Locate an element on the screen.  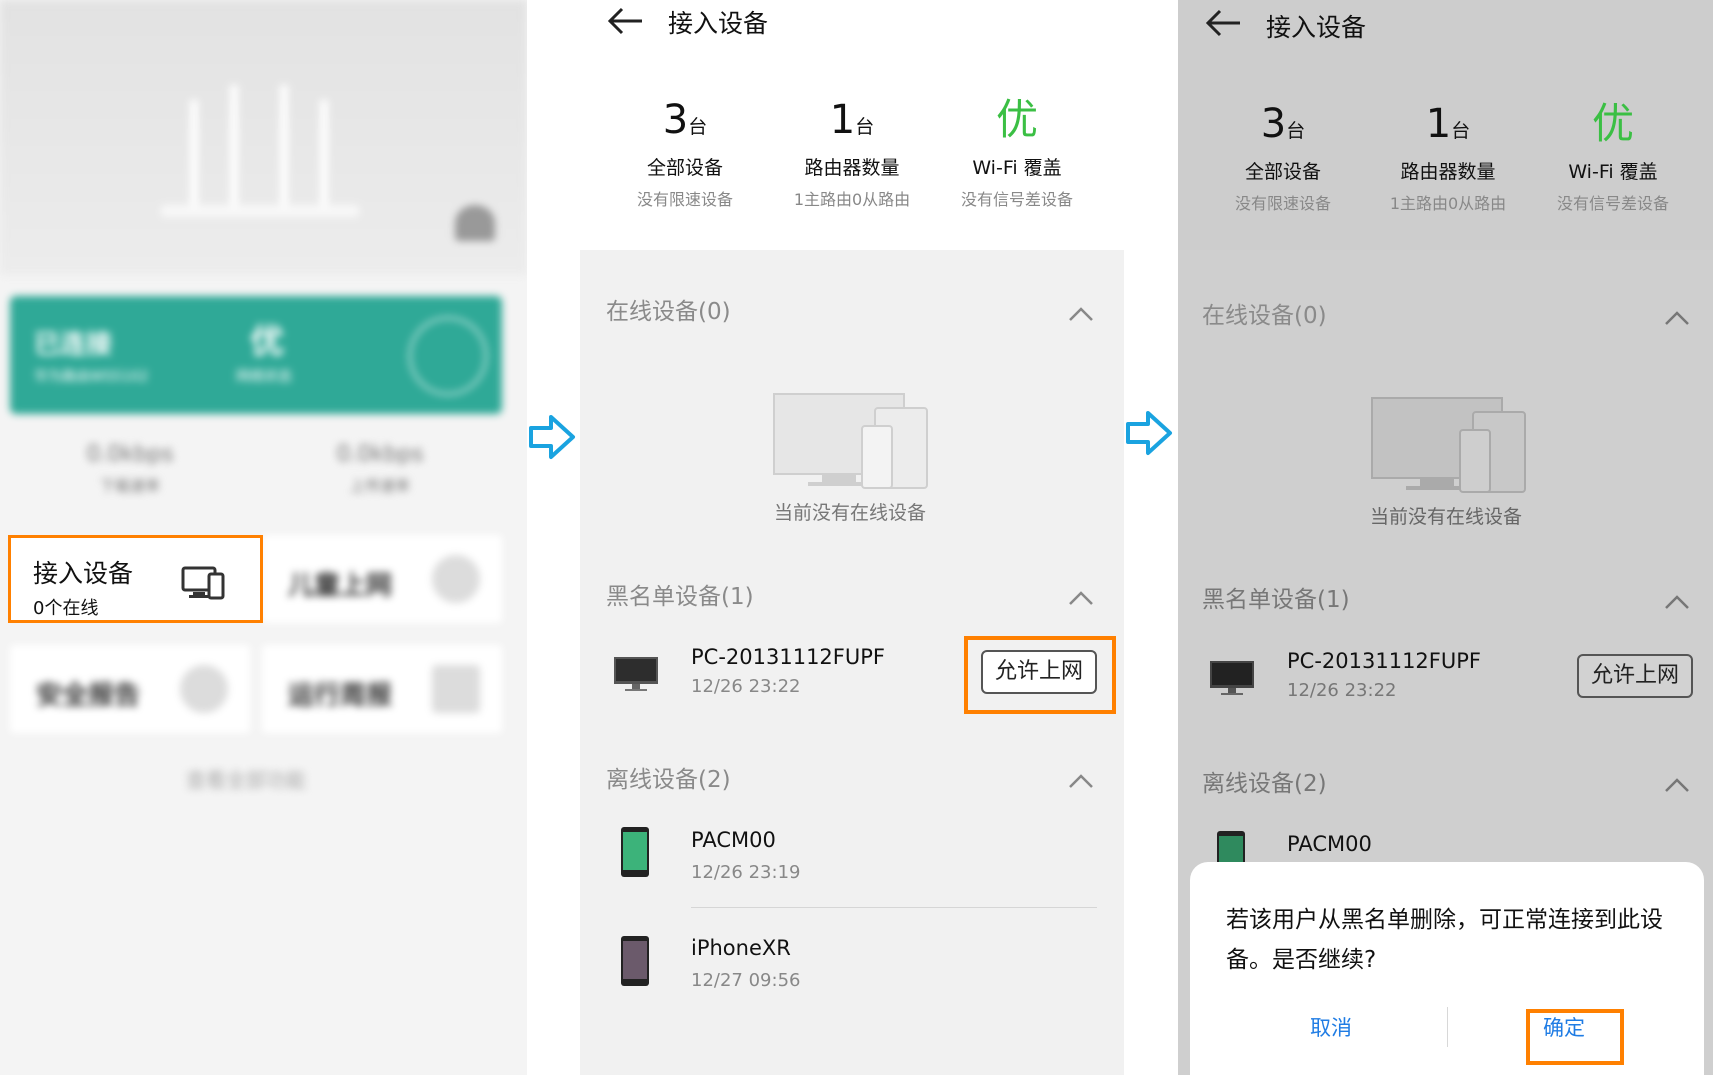
android-phone-icon is located at coordinates (635, 852).